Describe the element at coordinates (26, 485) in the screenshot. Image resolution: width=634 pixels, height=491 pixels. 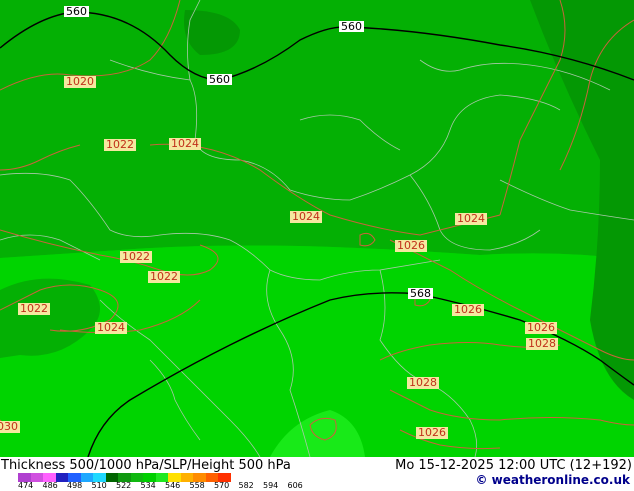
I see `colorbar-tick-label: 474` at that location.